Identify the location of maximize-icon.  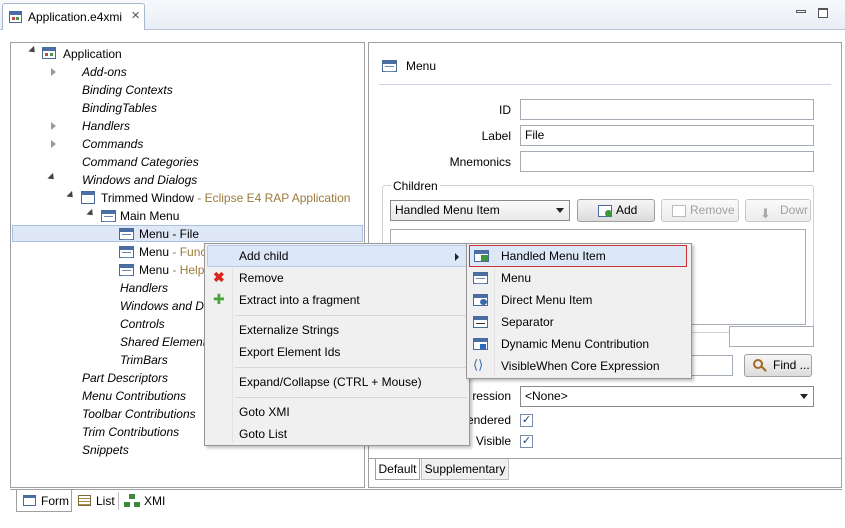
(823, 13).